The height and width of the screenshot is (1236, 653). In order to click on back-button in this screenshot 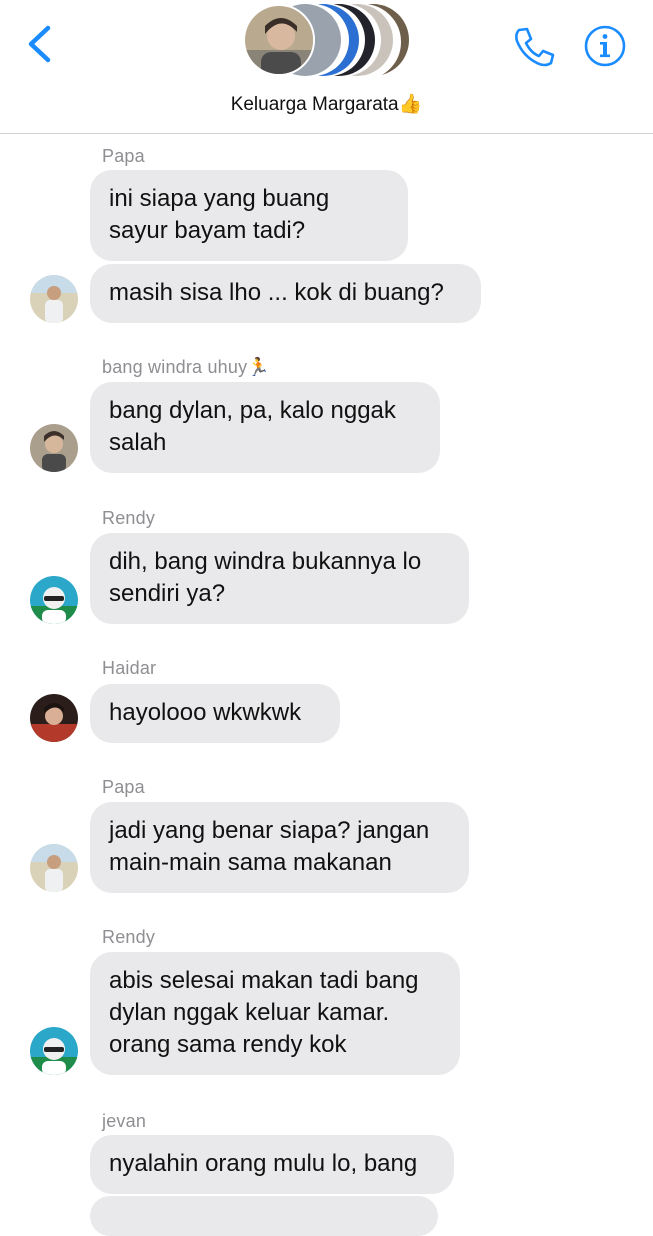, I will do `click(39, 44)`.